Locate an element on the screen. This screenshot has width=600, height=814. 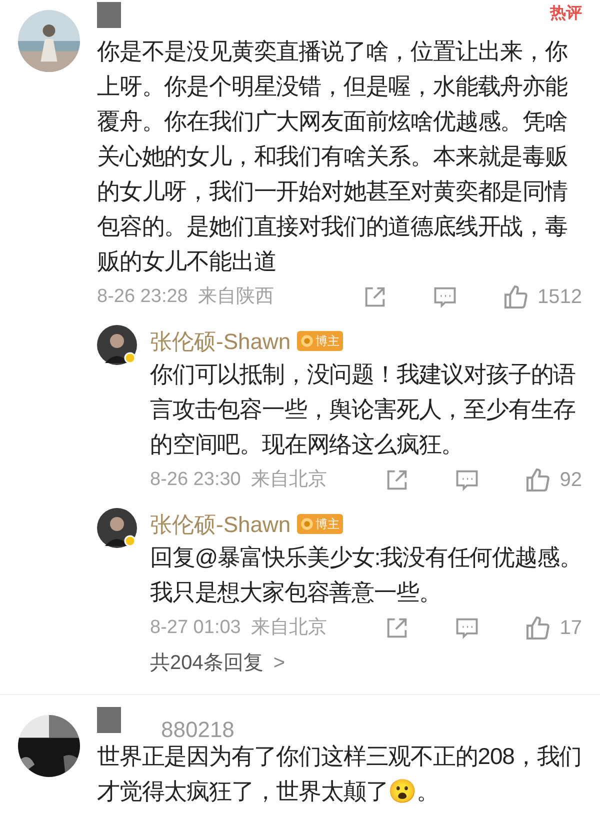
reply-text: 你们可以抵制，没问题！我建议对孩子的语言攻击包容一些，舆论害死人，至少有生存的空间吧。现在网络这么疯狂。 is located at coordinates (363, 409).